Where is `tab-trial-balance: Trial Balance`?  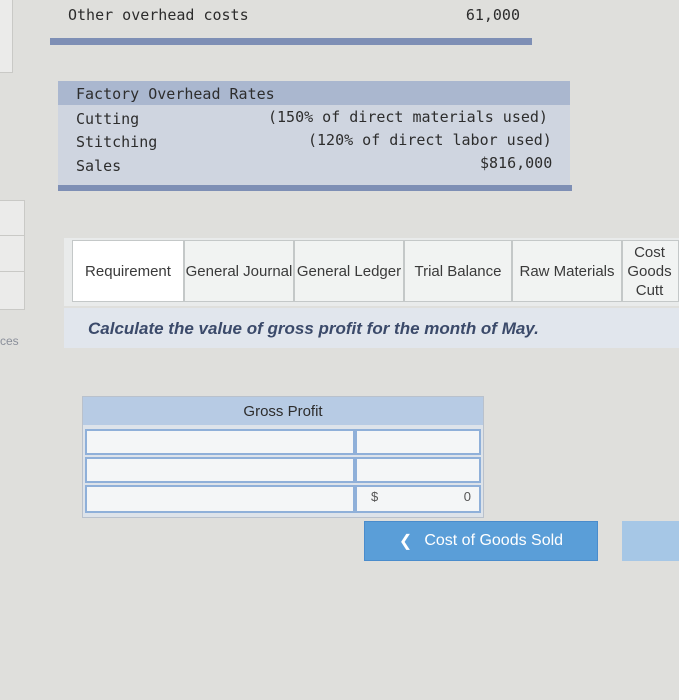 tab-trial-balance: Trial Balance is located at coordinates (458, 271).